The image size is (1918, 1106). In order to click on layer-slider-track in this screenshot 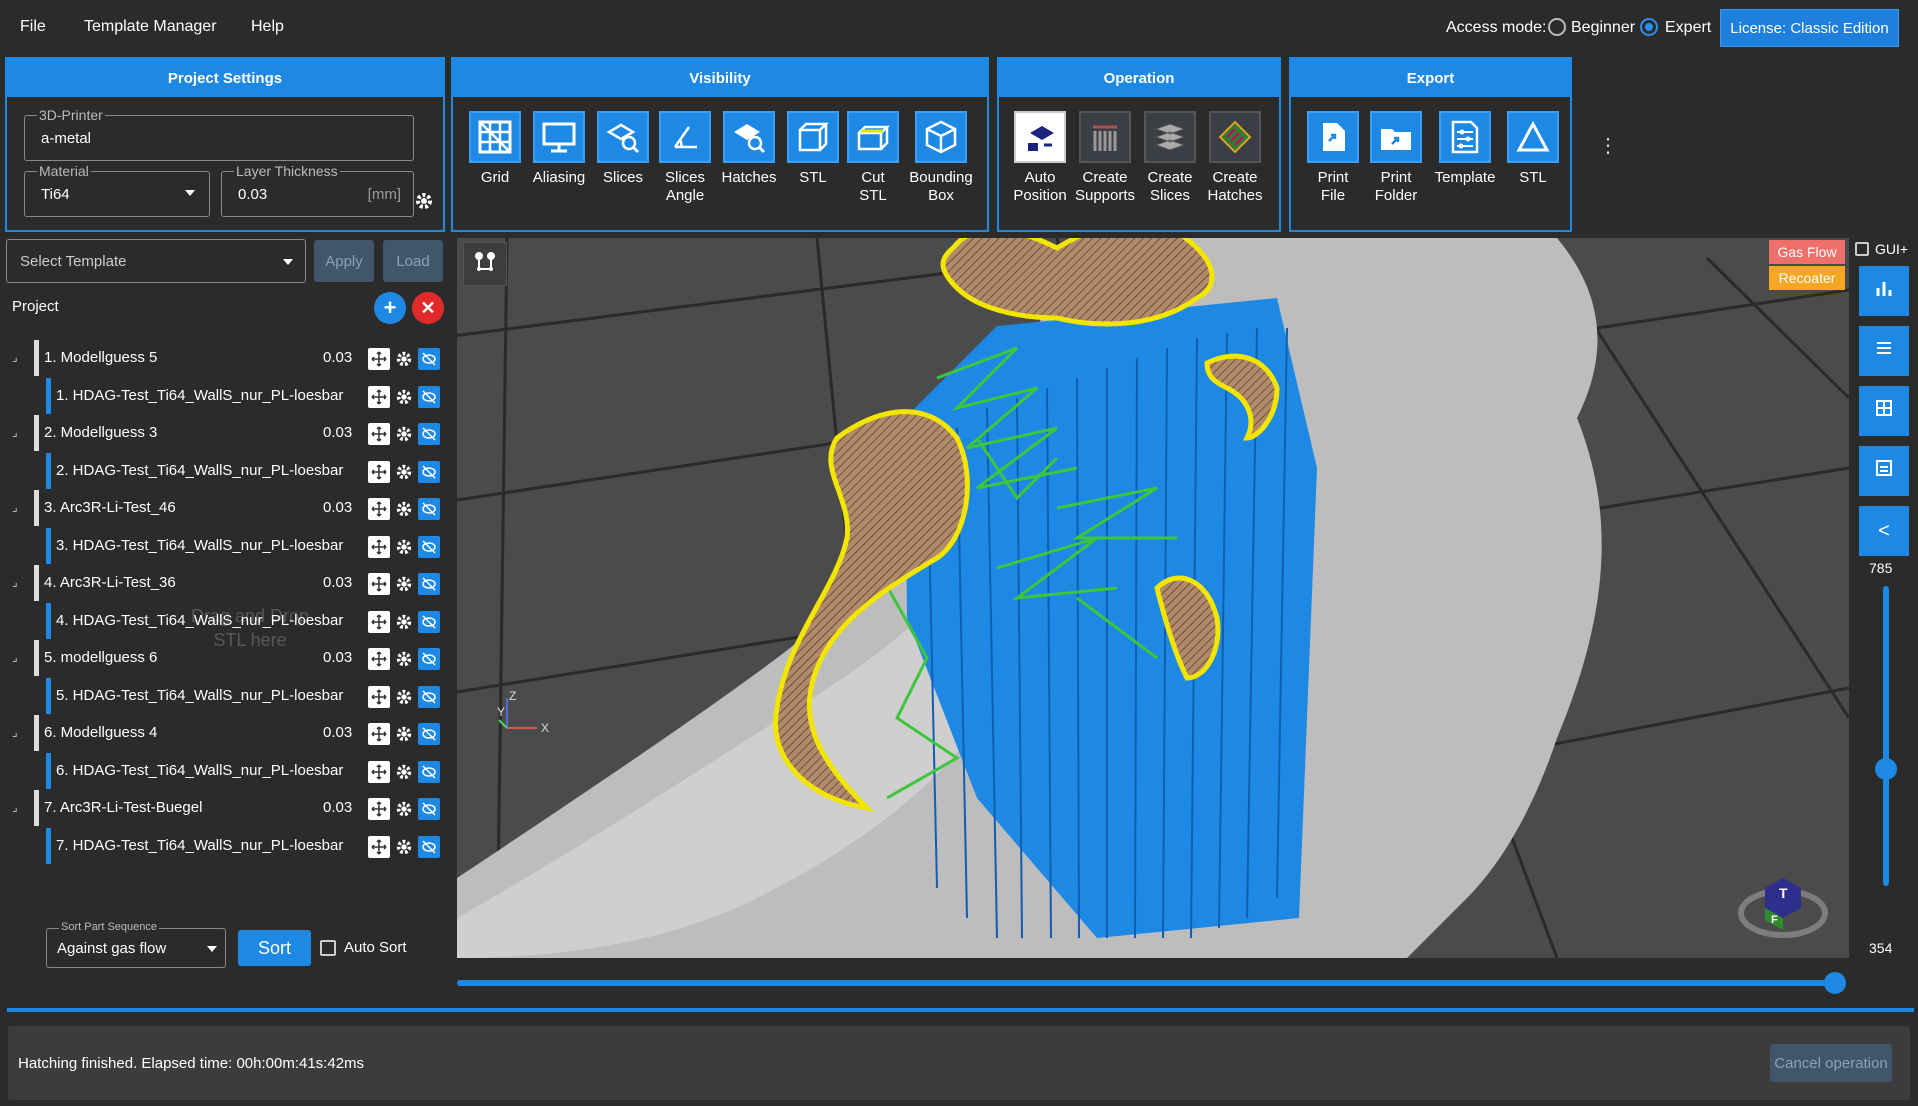, I will do `click(1146, 983)`.